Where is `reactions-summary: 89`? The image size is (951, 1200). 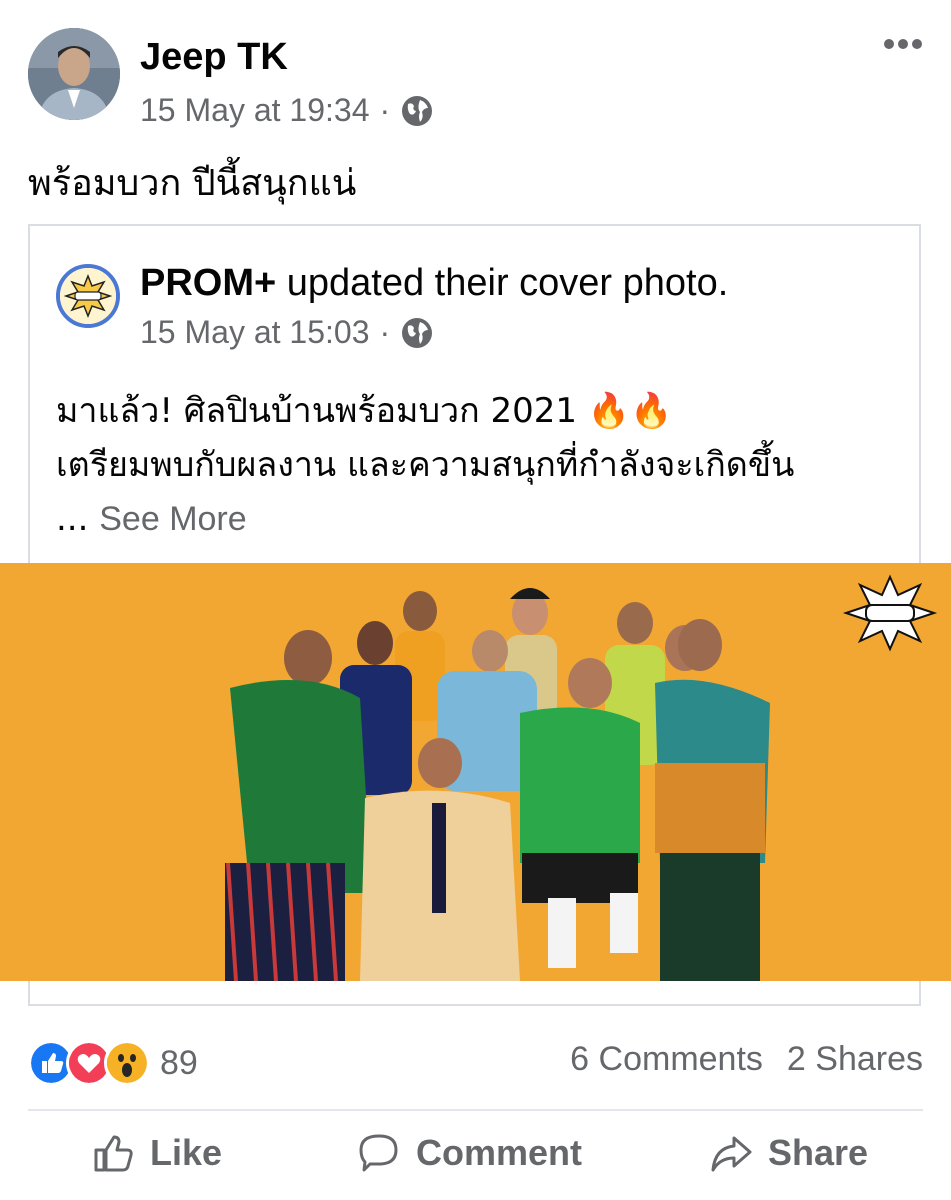 reactions-summary: 89 is located at coordinates (113, 1063).